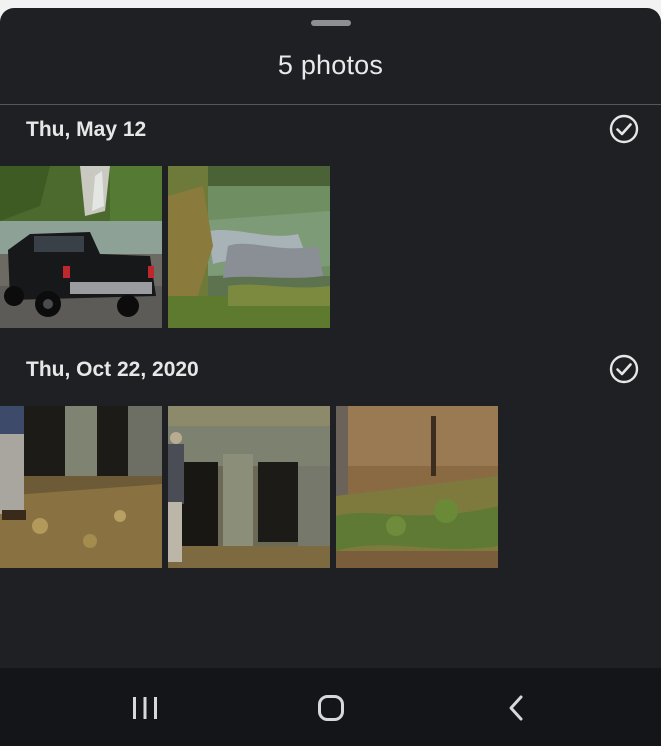 This screenshot has height=746, width=661. I want to click on truck-by-pond-photo, so click(81, 247).